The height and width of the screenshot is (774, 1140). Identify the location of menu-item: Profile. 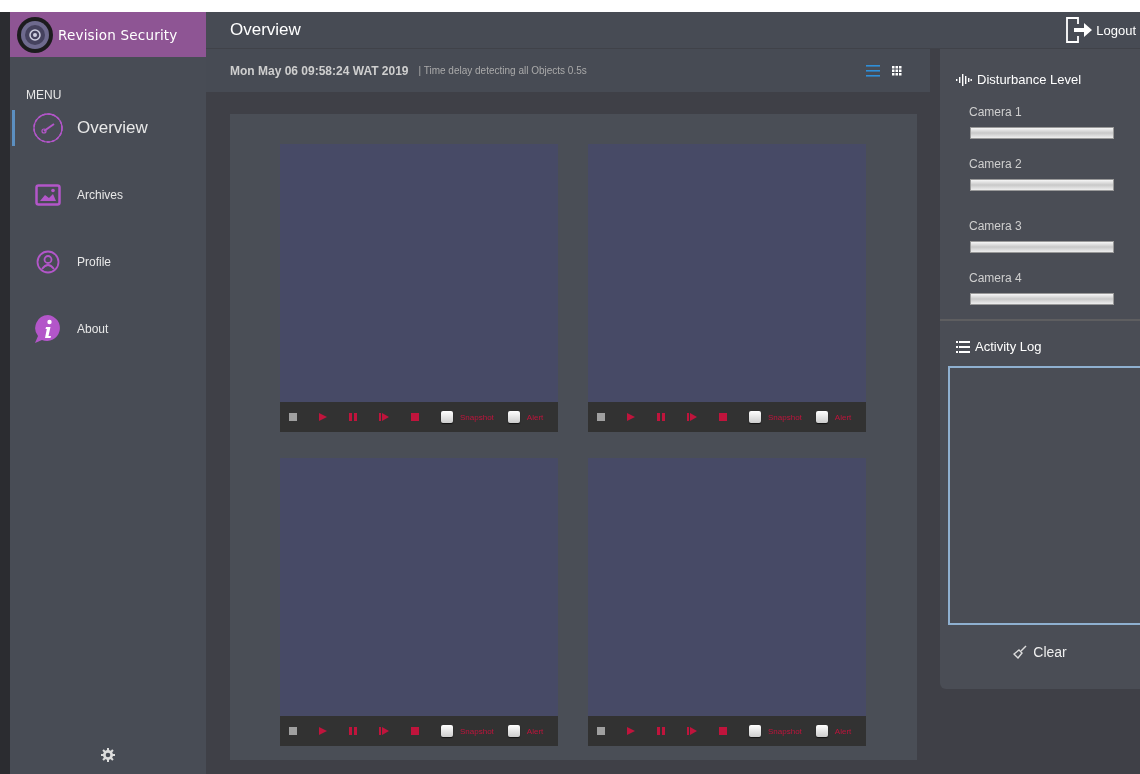
(109, 262).